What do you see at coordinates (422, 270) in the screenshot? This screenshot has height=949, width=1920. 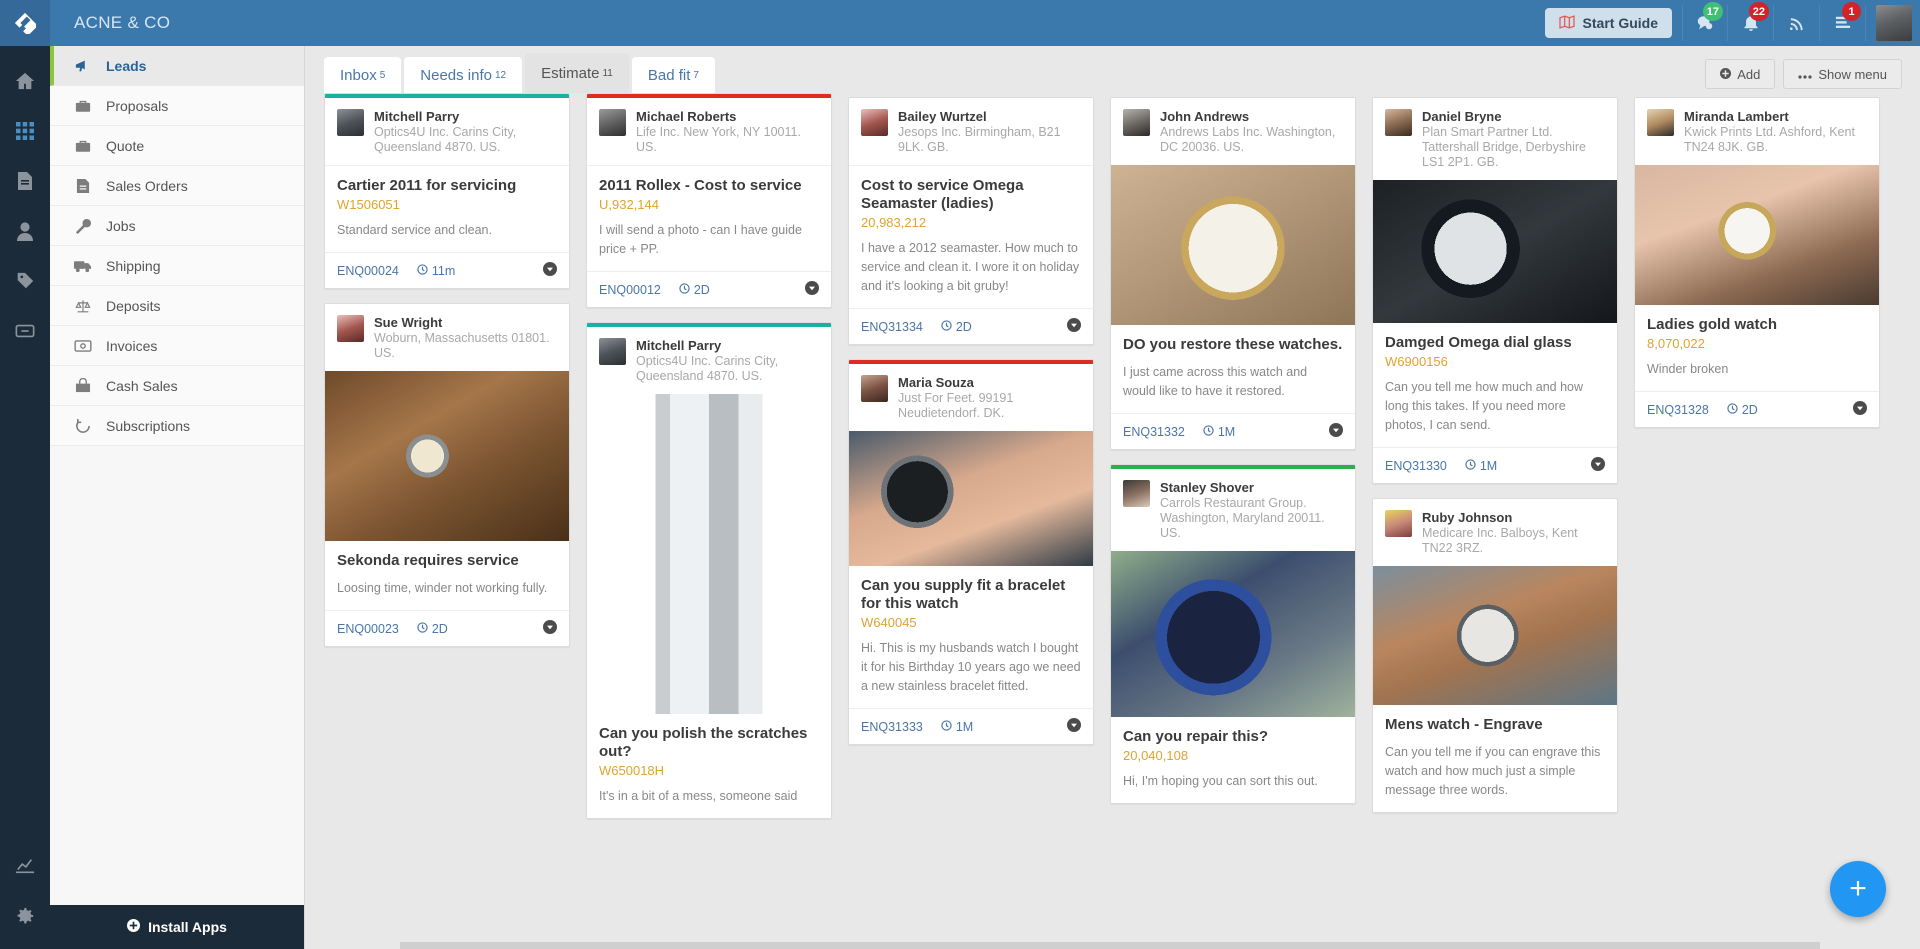 I see `clock-icon` at bounding box center [422, 270].